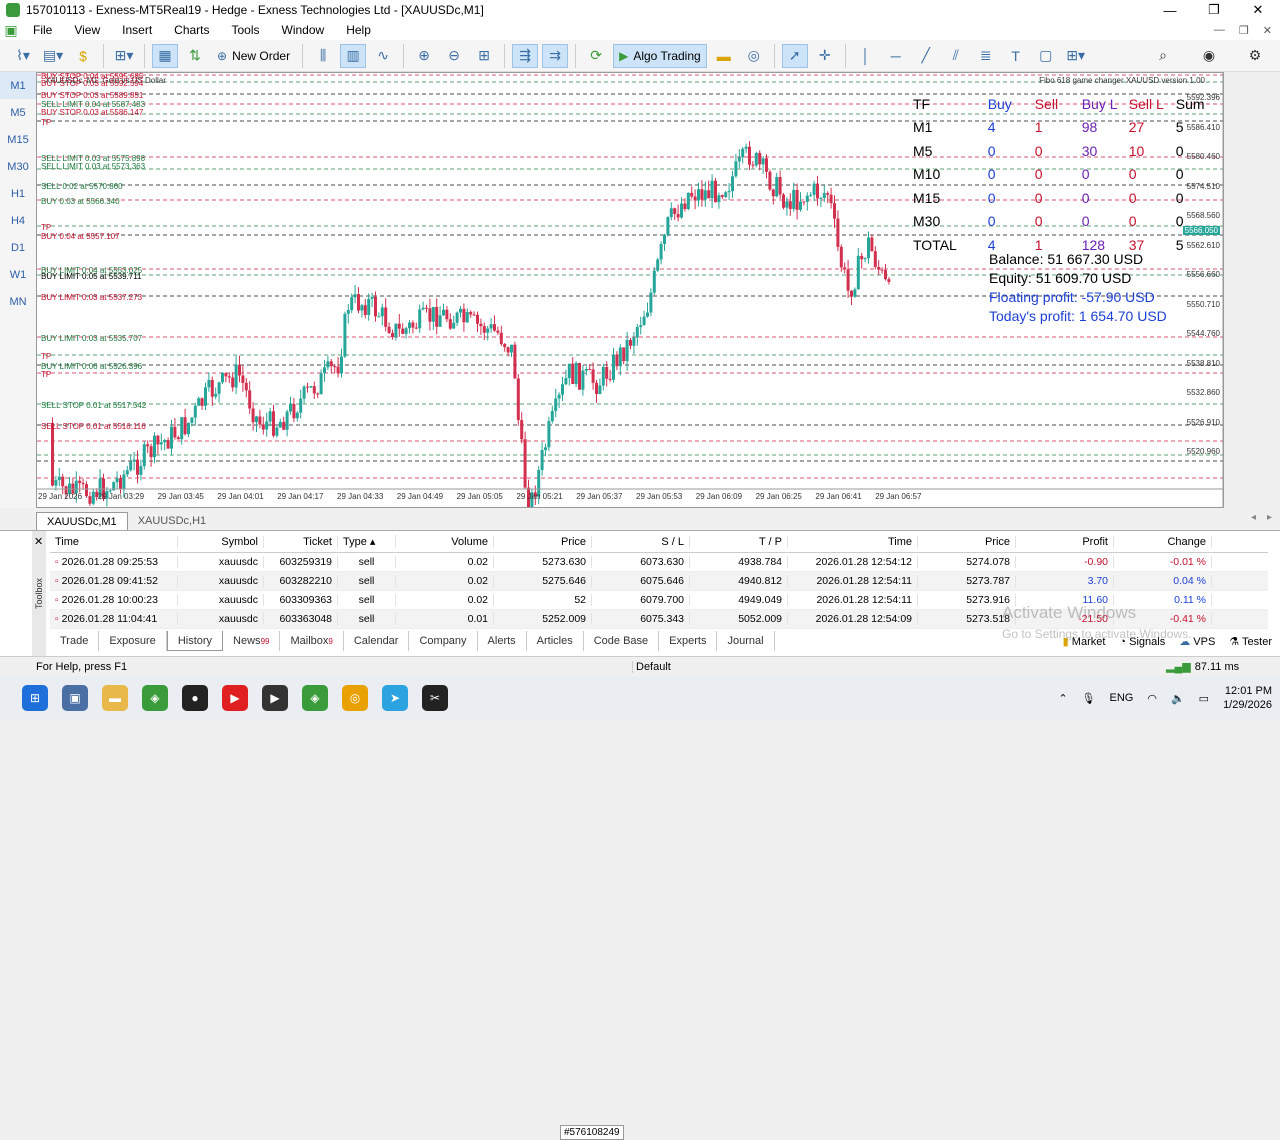  What do you see at coordinates (172, 521) in the screenshot?
I see `chart-tab-xauusdc-h1: XAUUSDc,H1` at bounding box center [172, 521].